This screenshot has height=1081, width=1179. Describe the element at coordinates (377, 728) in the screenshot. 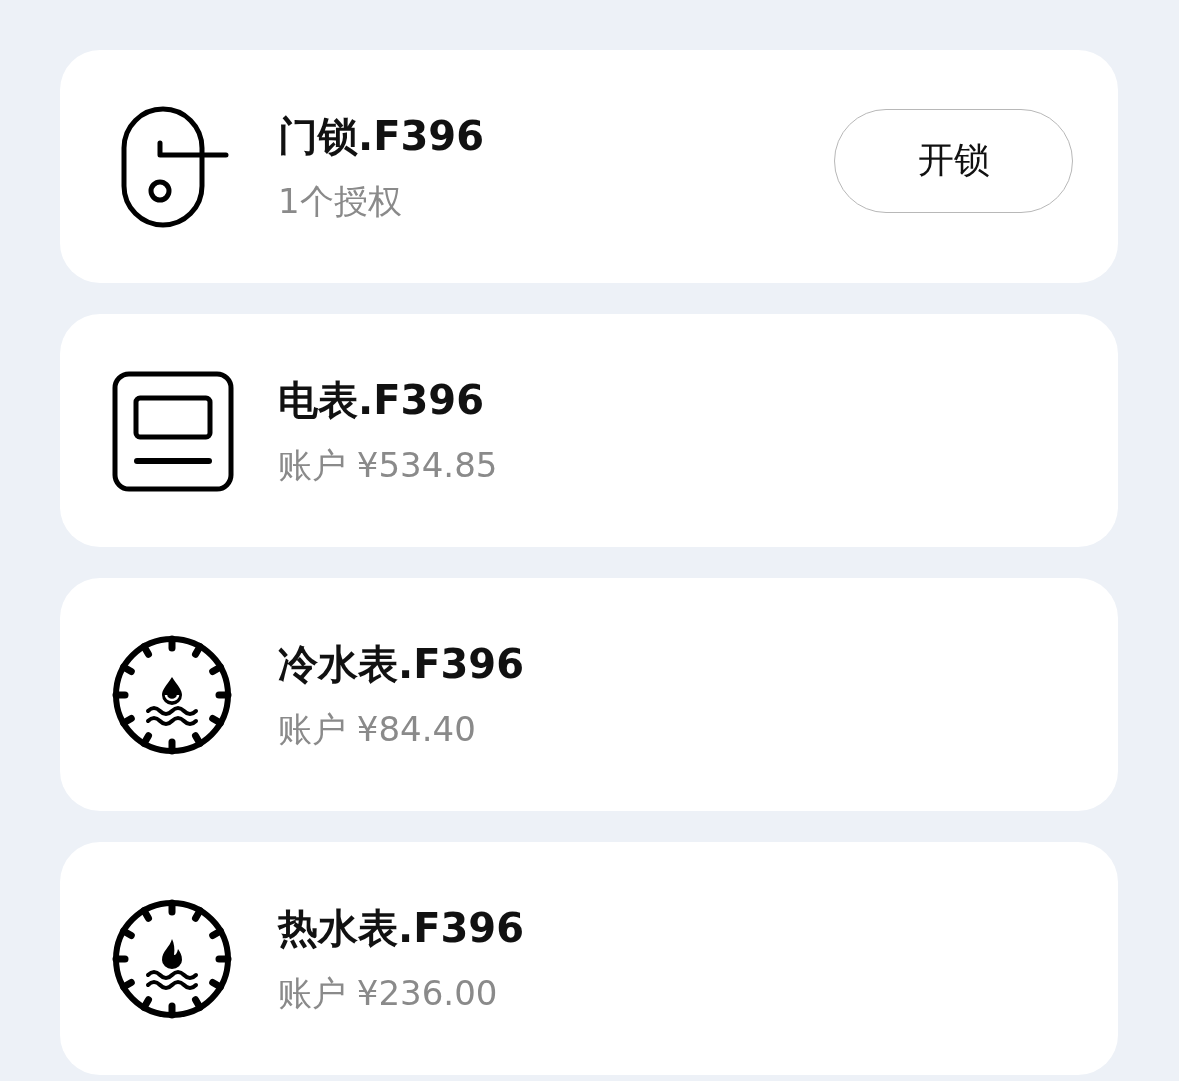

I see `device-detail: 账户 ¥84.40` at that location.